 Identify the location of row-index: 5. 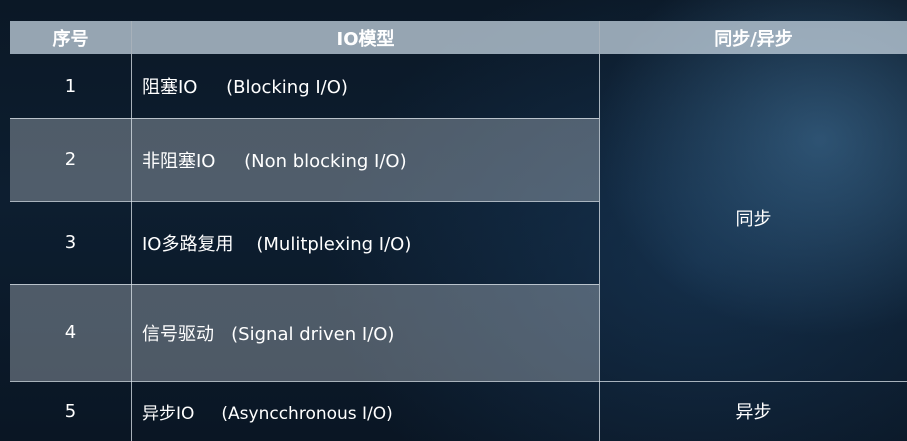
(70, 411).